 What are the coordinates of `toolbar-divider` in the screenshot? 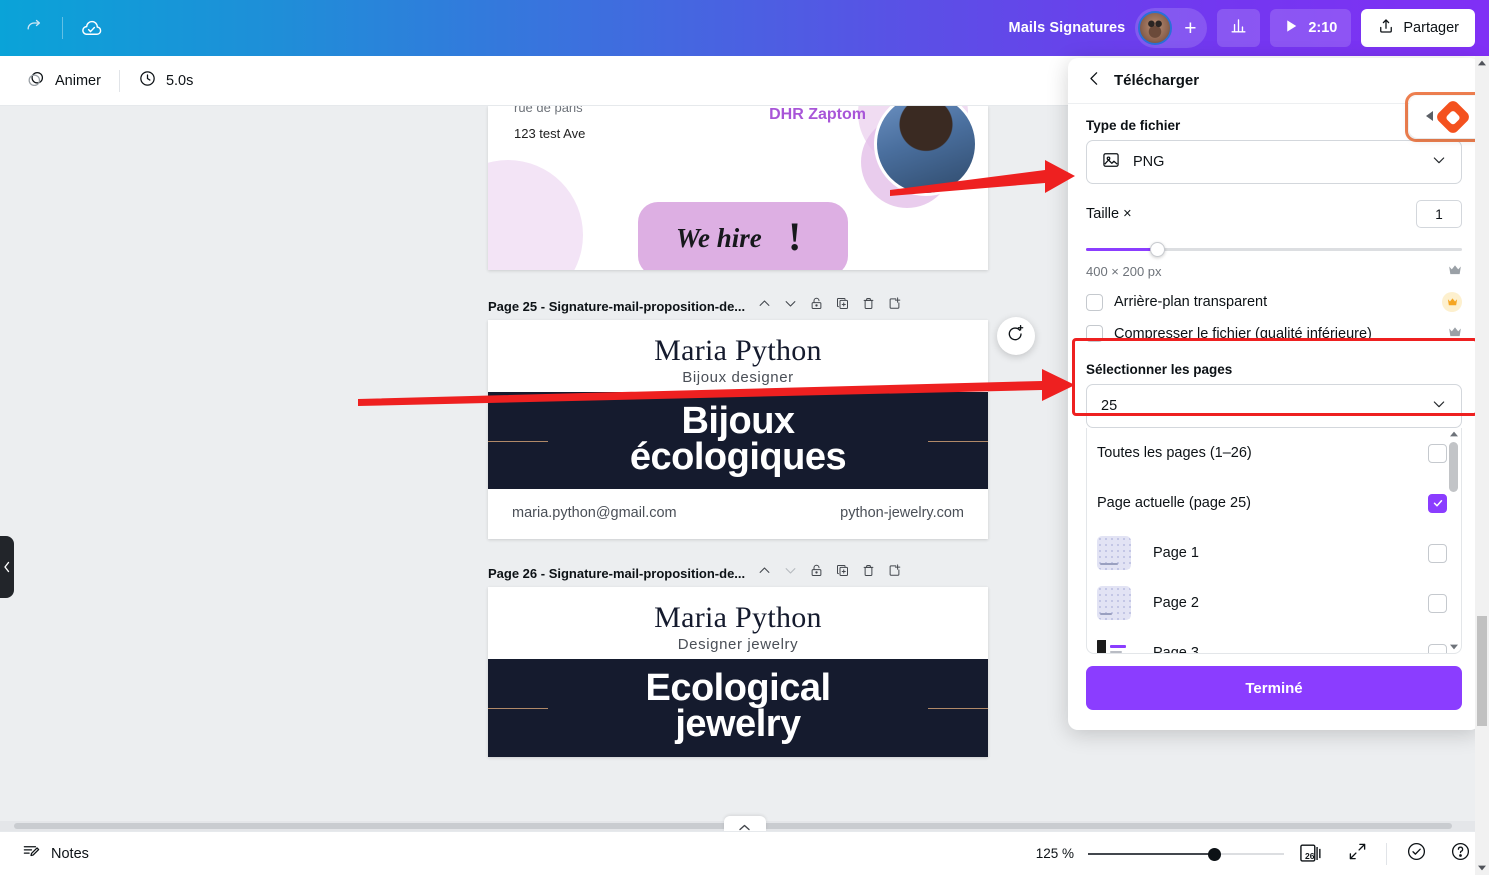 It's located at (119, 80).